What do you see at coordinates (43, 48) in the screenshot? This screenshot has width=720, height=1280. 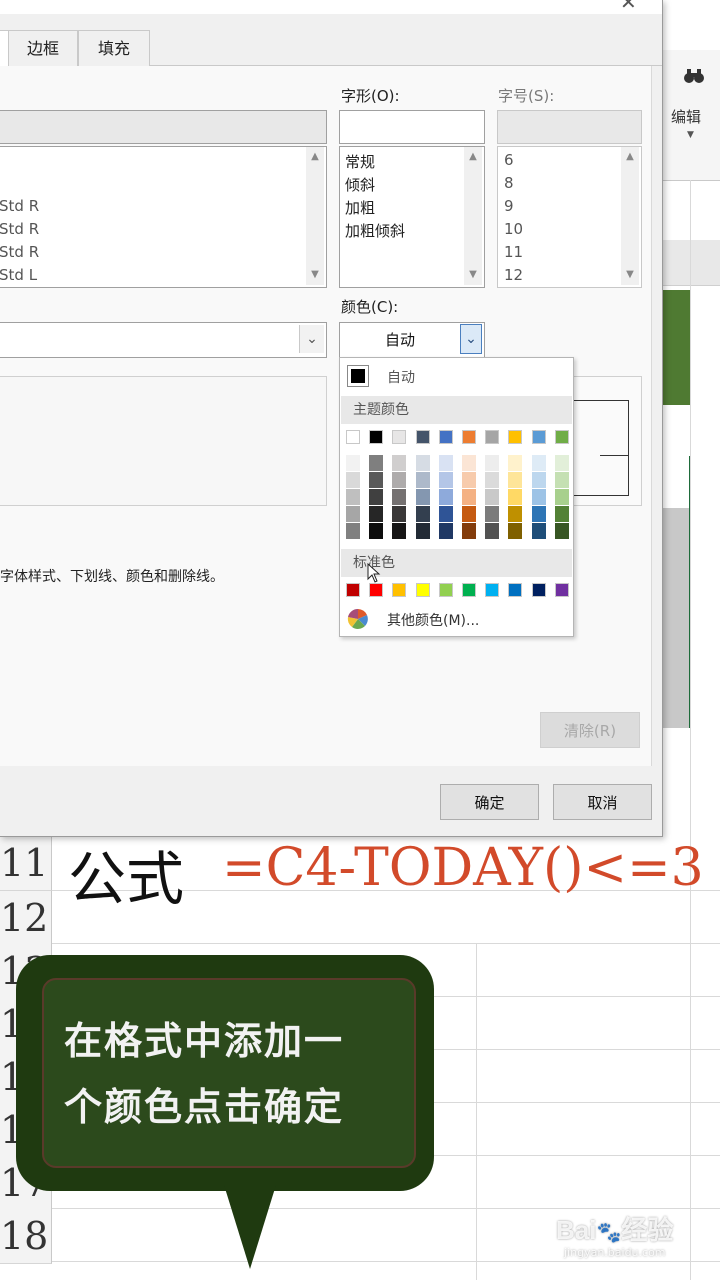 I see `tab-border: 边框` at bounding box center [43, 48].